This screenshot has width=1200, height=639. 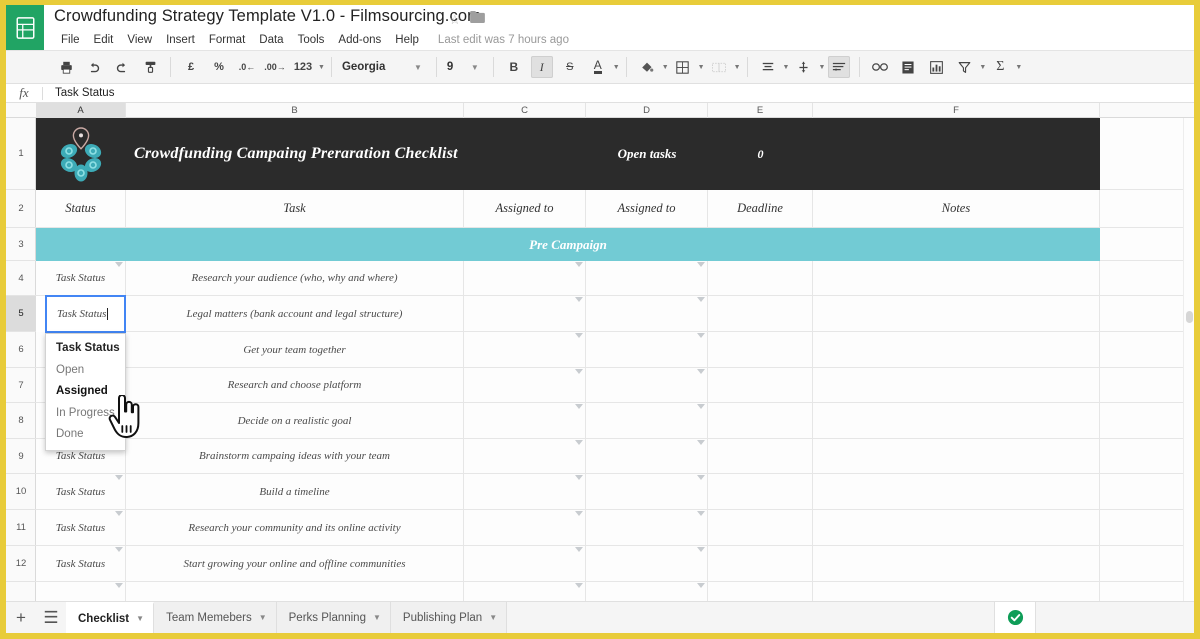 I want to click on cell-g6, so click(x=1147, y=350).